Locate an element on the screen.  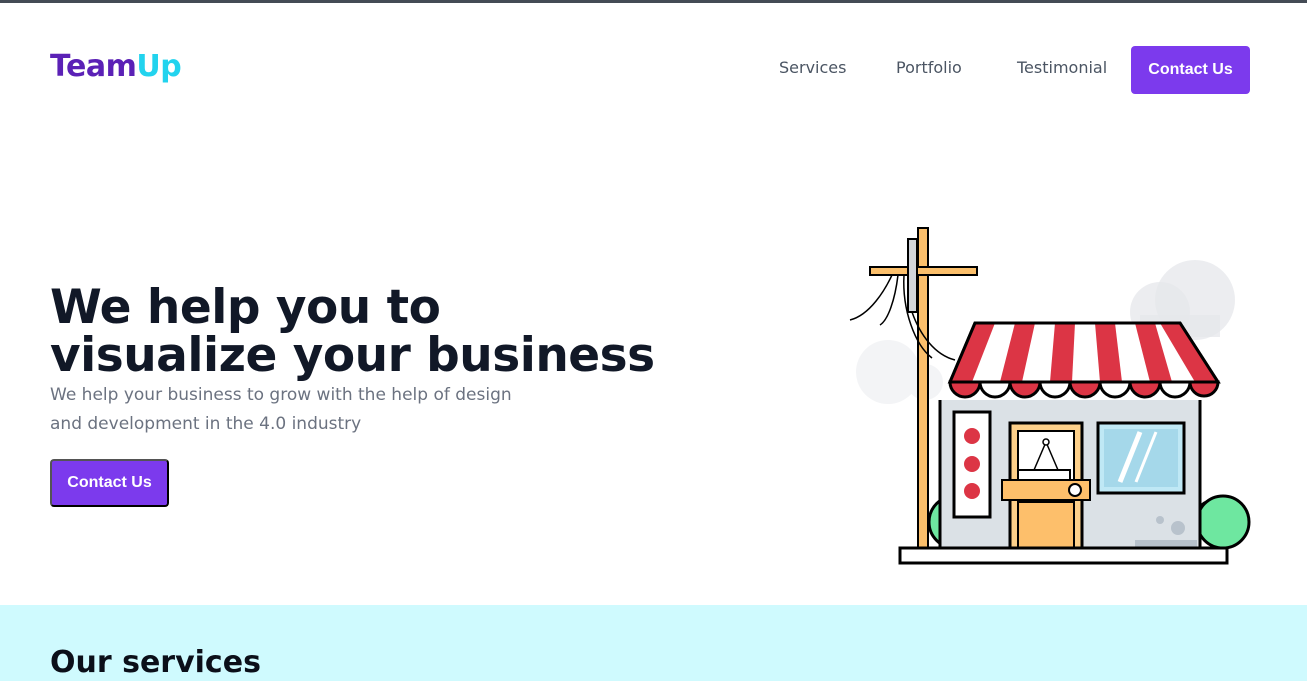
hero-title: We help you to visualize your business is located at coordinates (352, 332).